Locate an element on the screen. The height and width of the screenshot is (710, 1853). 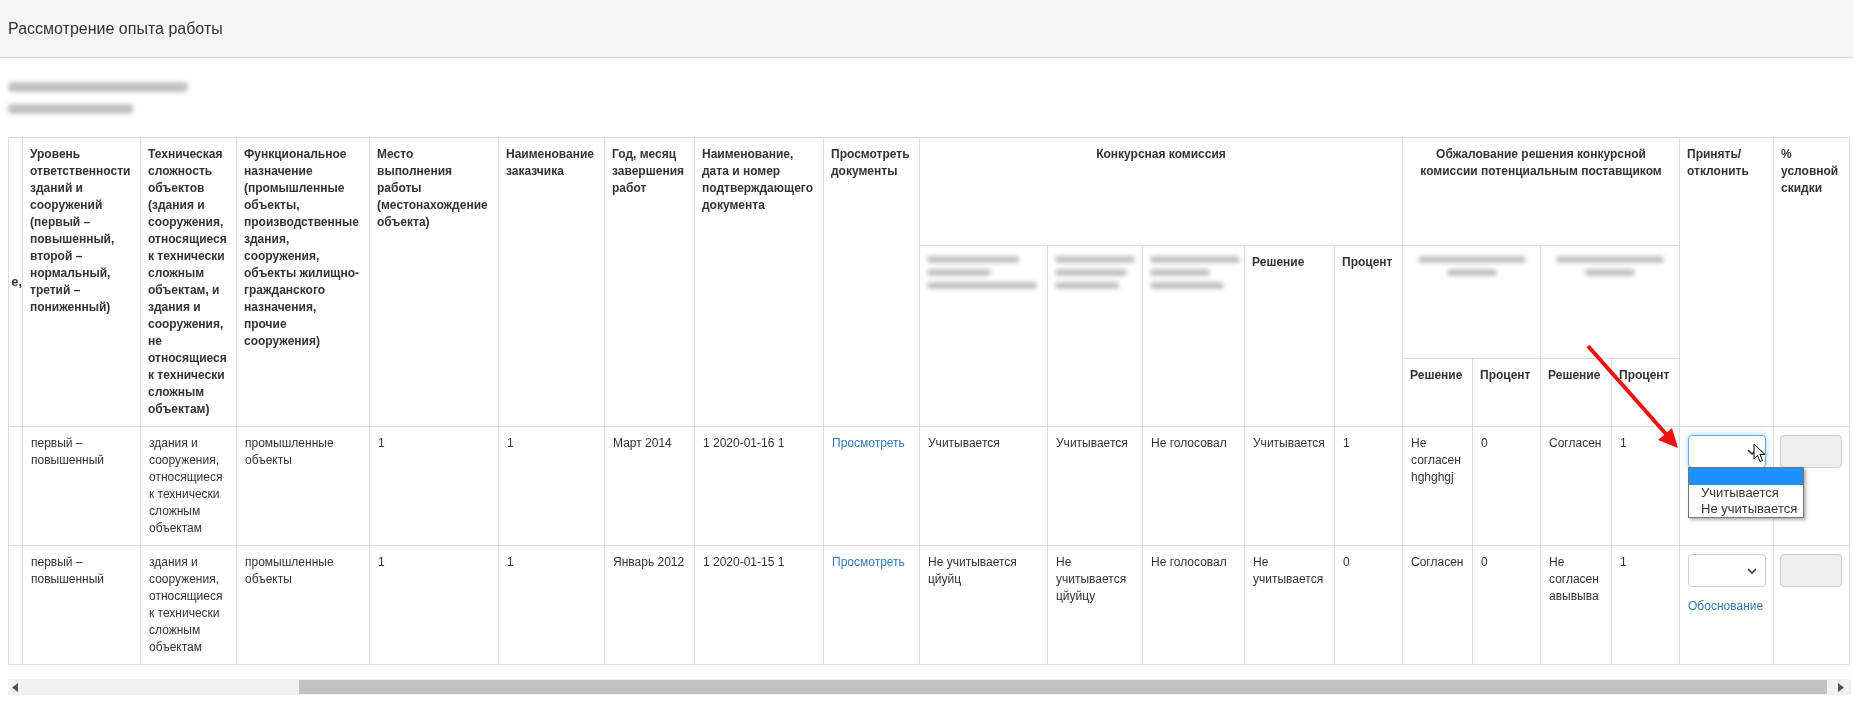
column-header: Место выполнения работы (местонахождение объекта) is located at coordinates (434, 282).